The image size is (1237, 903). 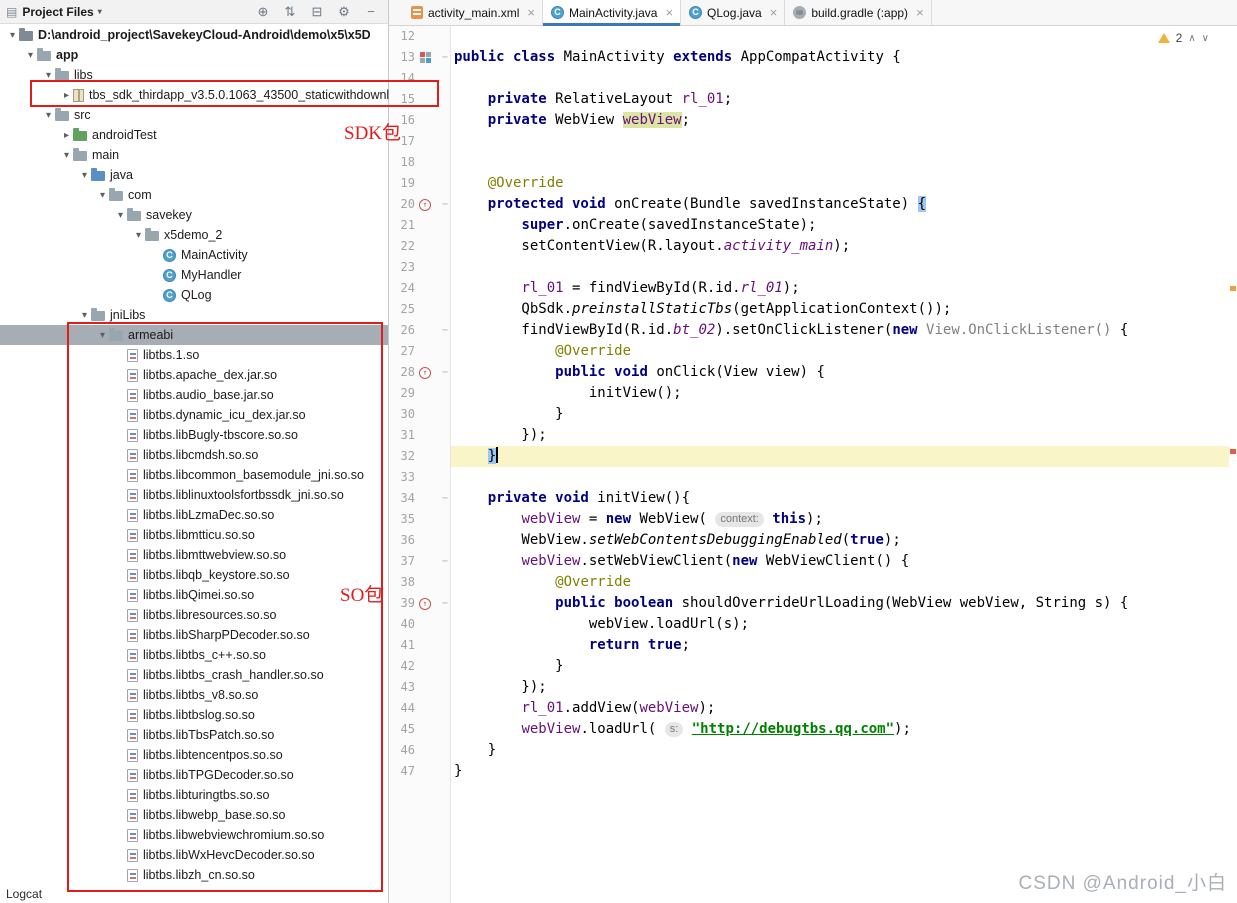 I want to click on tree-item: libtbs.libLzmaDec.so.so, so click(x=194, y=515).